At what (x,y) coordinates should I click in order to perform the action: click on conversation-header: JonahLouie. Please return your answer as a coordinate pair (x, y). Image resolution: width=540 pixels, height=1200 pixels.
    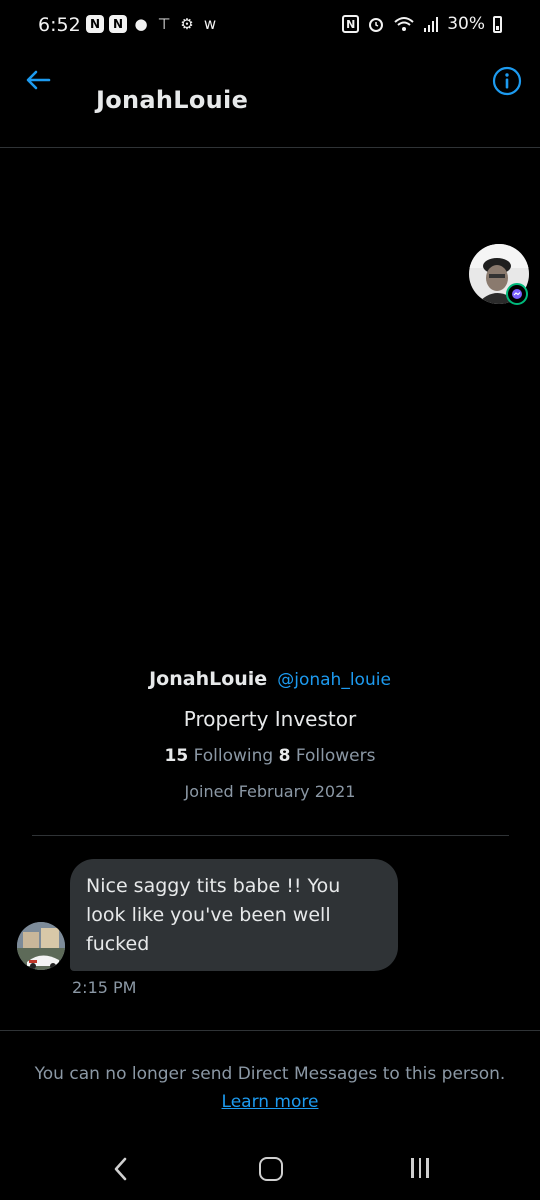
    Looking at the image, I should click on (270, 100).